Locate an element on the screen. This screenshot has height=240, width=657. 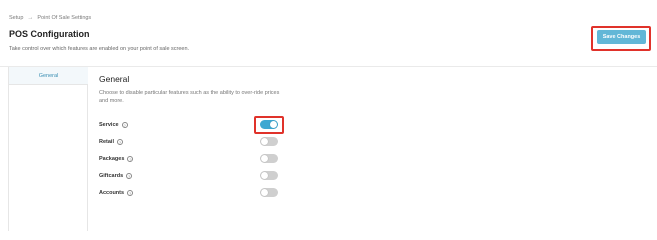
feature-label-retail: Retail is located at coordinates (106, 142).